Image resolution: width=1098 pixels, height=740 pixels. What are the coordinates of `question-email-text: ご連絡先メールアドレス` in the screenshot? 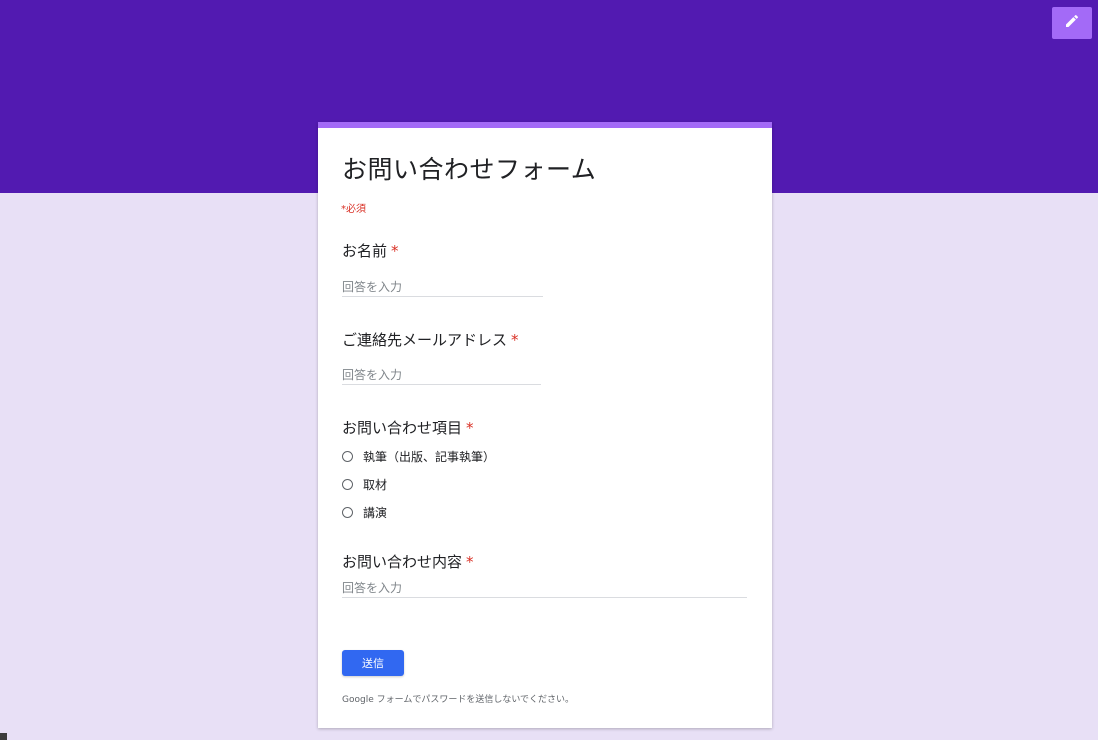 It's located at (425, 340).